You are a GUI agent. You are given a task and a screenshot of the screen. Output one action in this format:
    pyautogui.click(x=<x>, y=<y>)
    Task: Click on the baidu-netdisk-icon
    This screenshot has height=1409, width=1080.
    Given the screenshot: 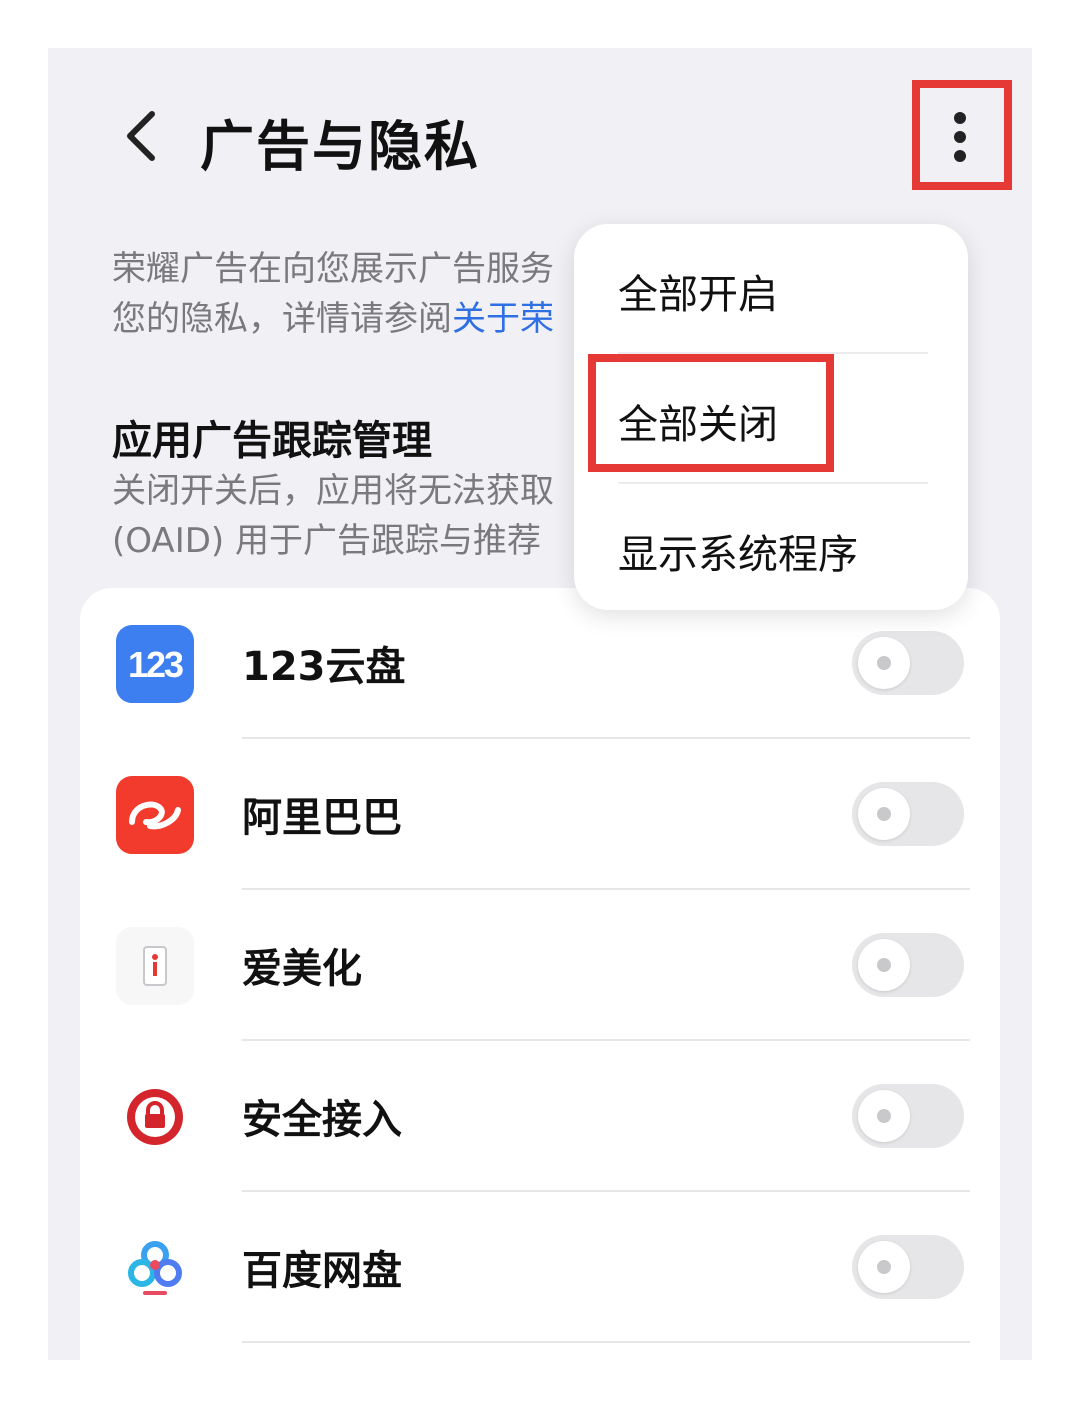 What is the action you would take?
    pyautogui.click(x=155, y=1268)
    